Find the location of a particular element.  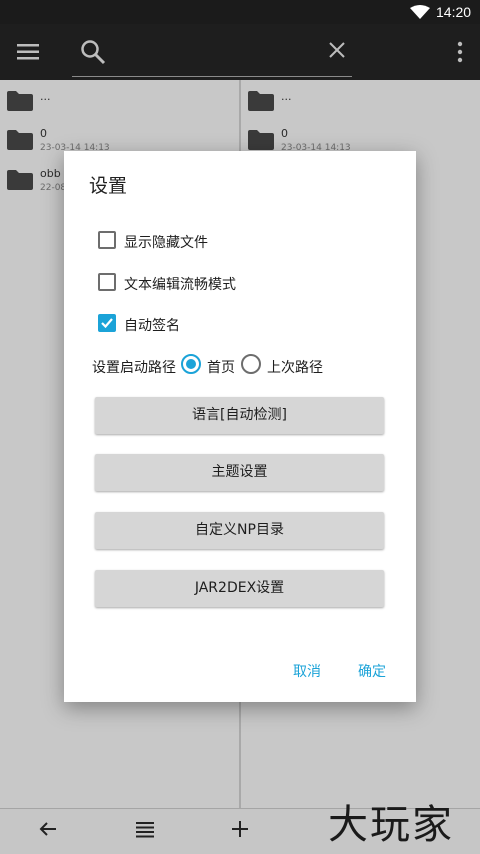

close-icon is located at coordinates (337, 50).